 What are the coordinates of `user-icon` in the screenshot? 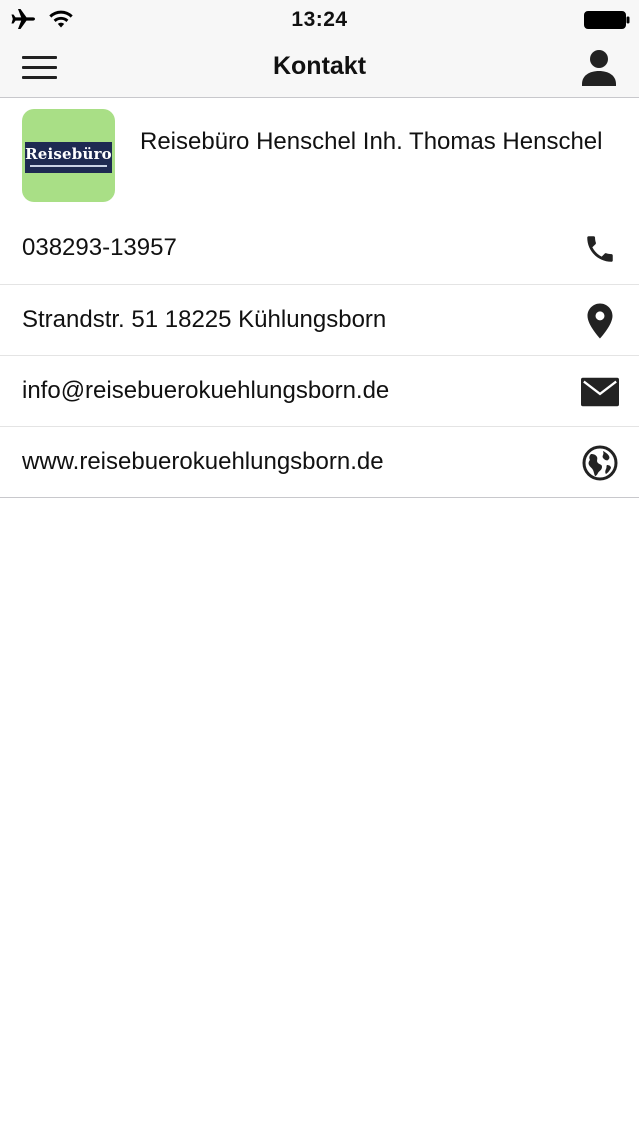 It's located at (599, 68).